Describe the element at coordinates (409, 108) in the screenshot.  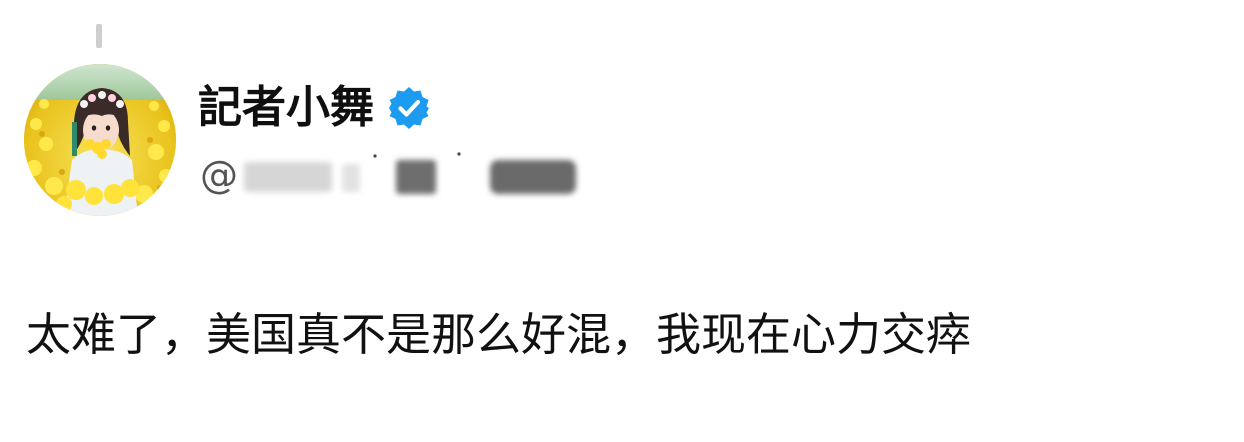
I see `verified-badge-icon` at that location.